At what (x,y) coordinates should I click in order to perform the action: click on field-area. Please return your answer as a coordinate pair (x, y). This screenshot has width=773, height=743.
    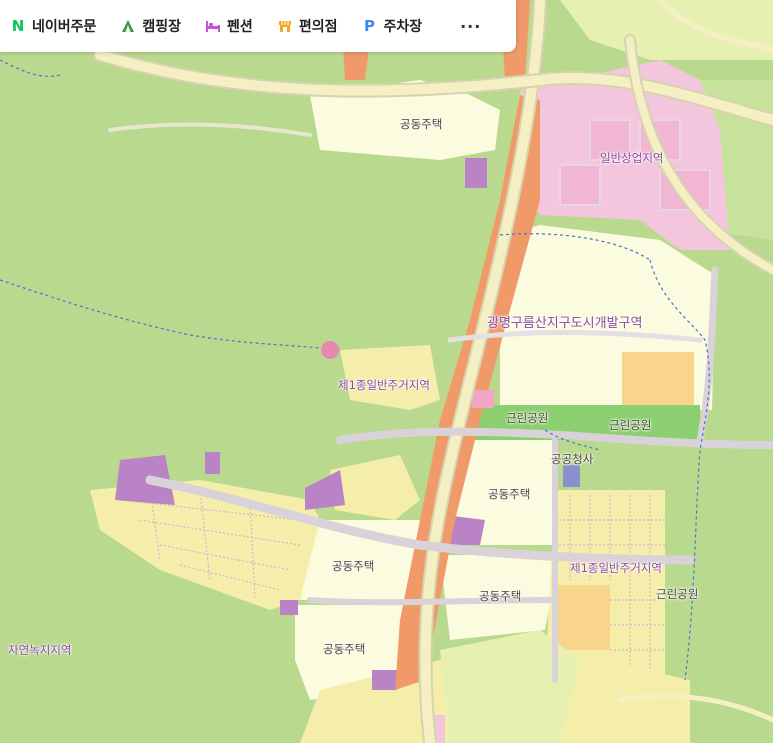
    Looking at the image, I should click on (510, 686).